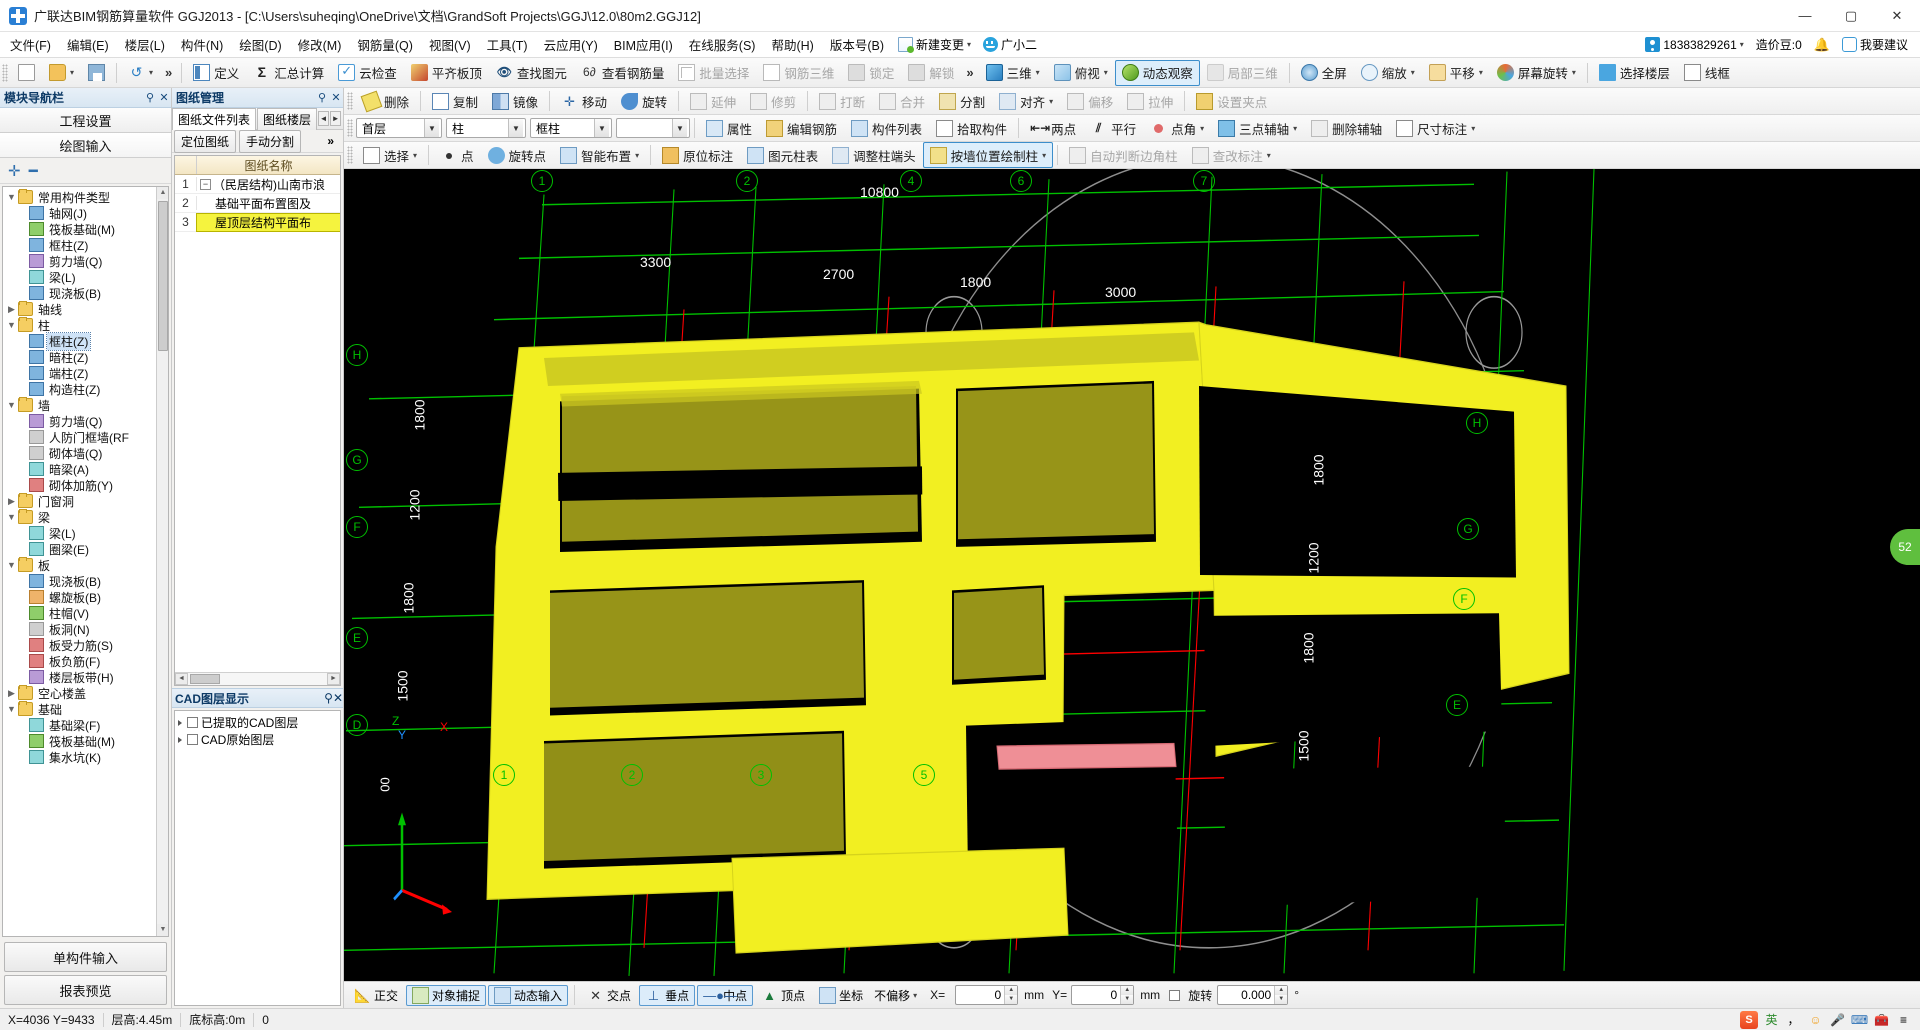  Describe the element at coordinates (1536, 73) in the screenshot. I see `screen-rotate-button: 屏幕旋转 ▾` at that location.